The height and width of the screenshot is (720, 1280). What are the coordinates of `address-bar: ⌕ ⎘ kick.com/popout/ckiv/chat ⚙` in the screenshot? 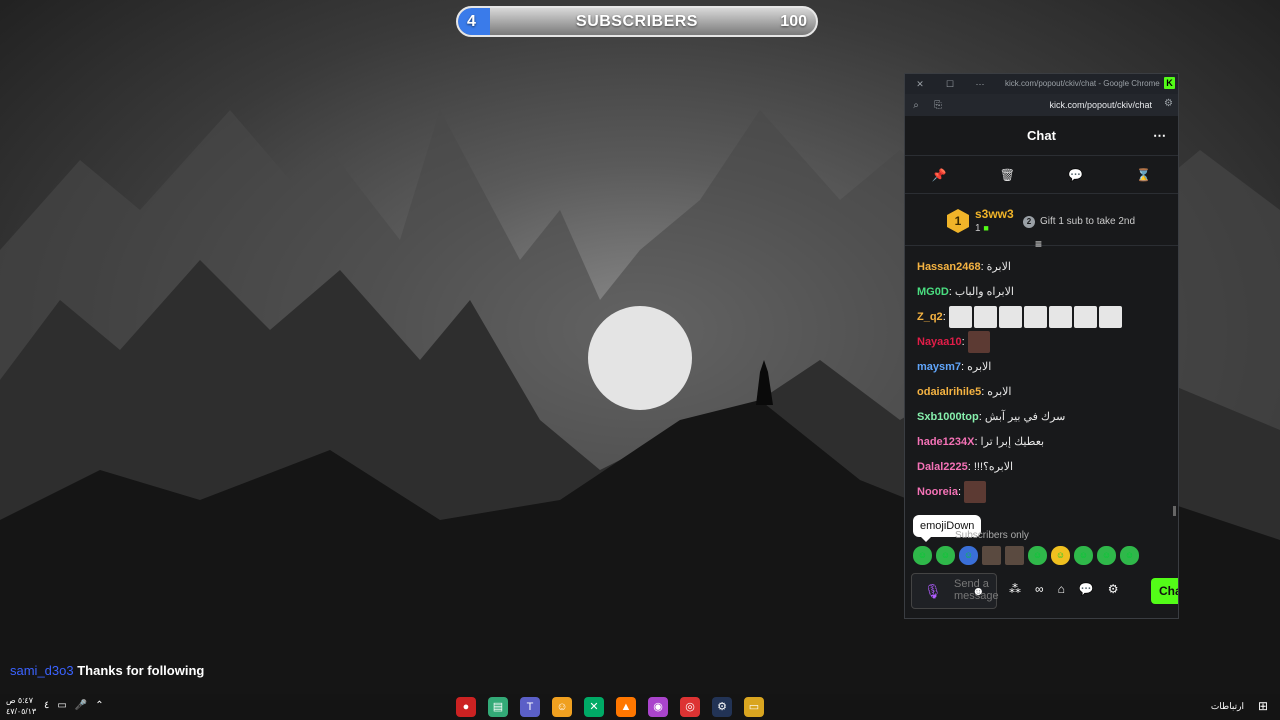 It's located at (1041, 105).